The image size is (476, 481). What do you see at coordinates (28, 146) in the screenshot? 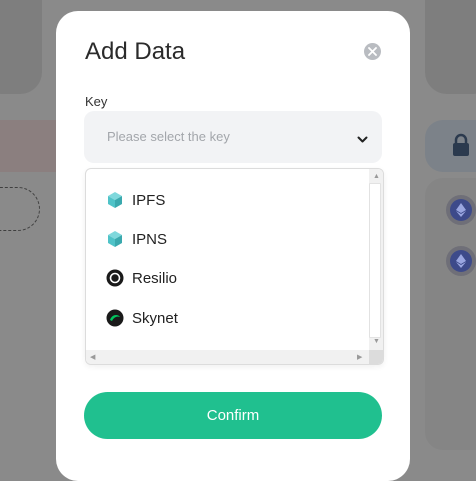
I see `background-banner` at bounding box center [28, 146].